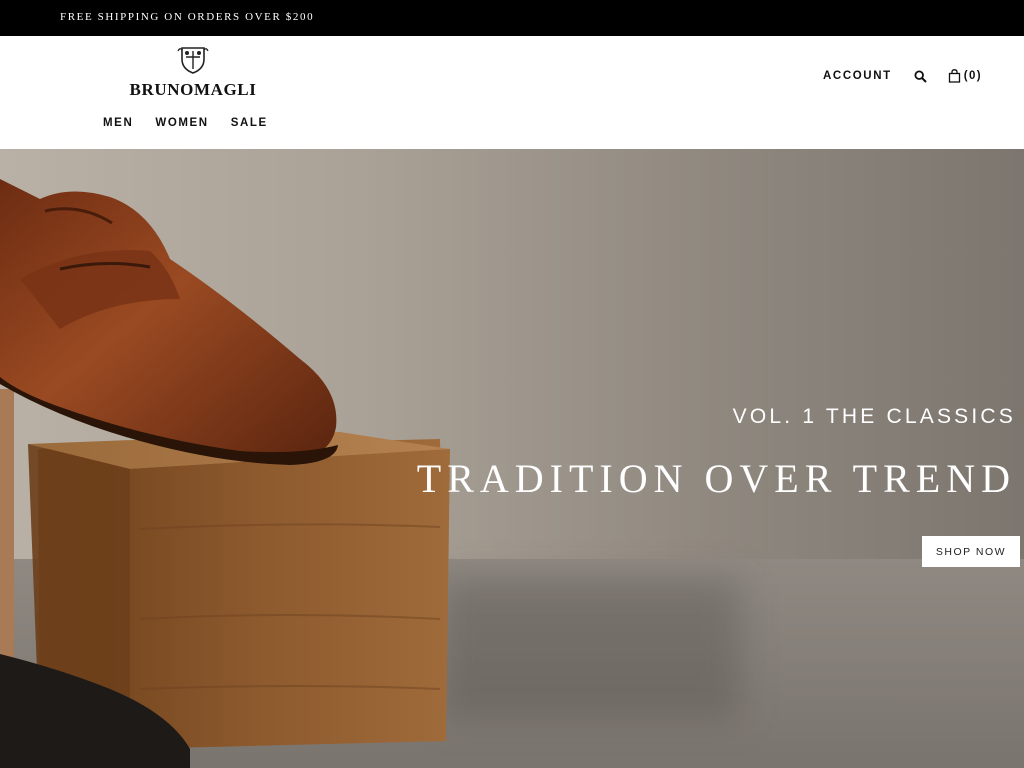 This screenshot has height=768, width=1024. Describe the element at coordinates (118, 123) in the screenshot. I see `nav-men: MEN` at that location.